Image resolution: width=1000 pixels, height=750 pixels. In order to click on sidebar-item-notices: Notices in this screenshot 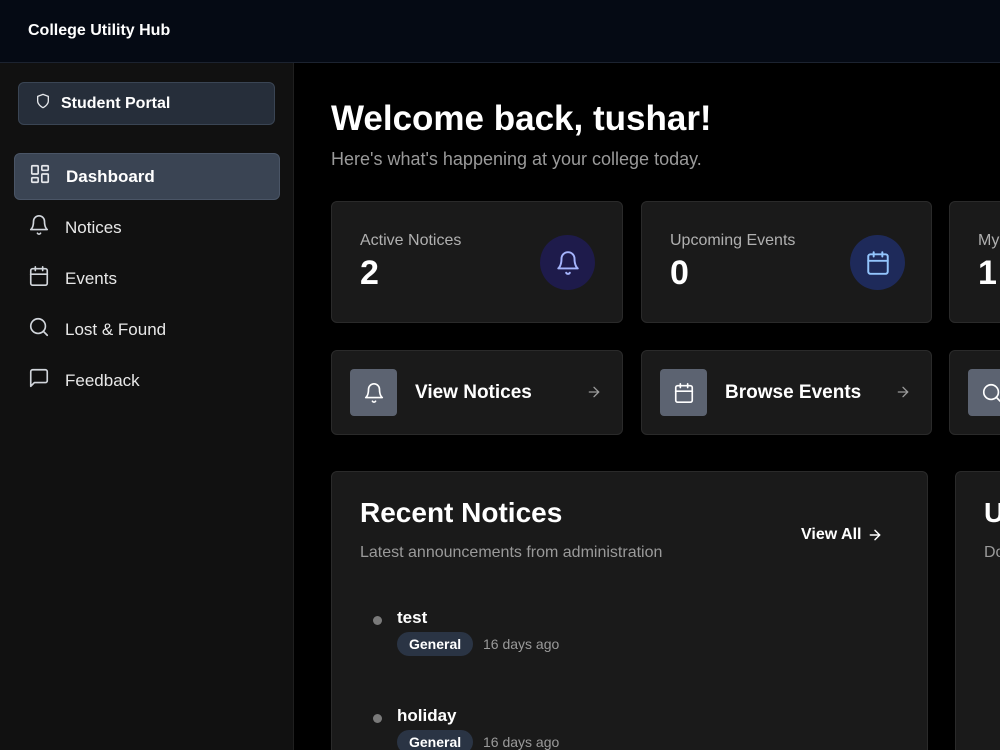, I will do `click(147, 227)`.